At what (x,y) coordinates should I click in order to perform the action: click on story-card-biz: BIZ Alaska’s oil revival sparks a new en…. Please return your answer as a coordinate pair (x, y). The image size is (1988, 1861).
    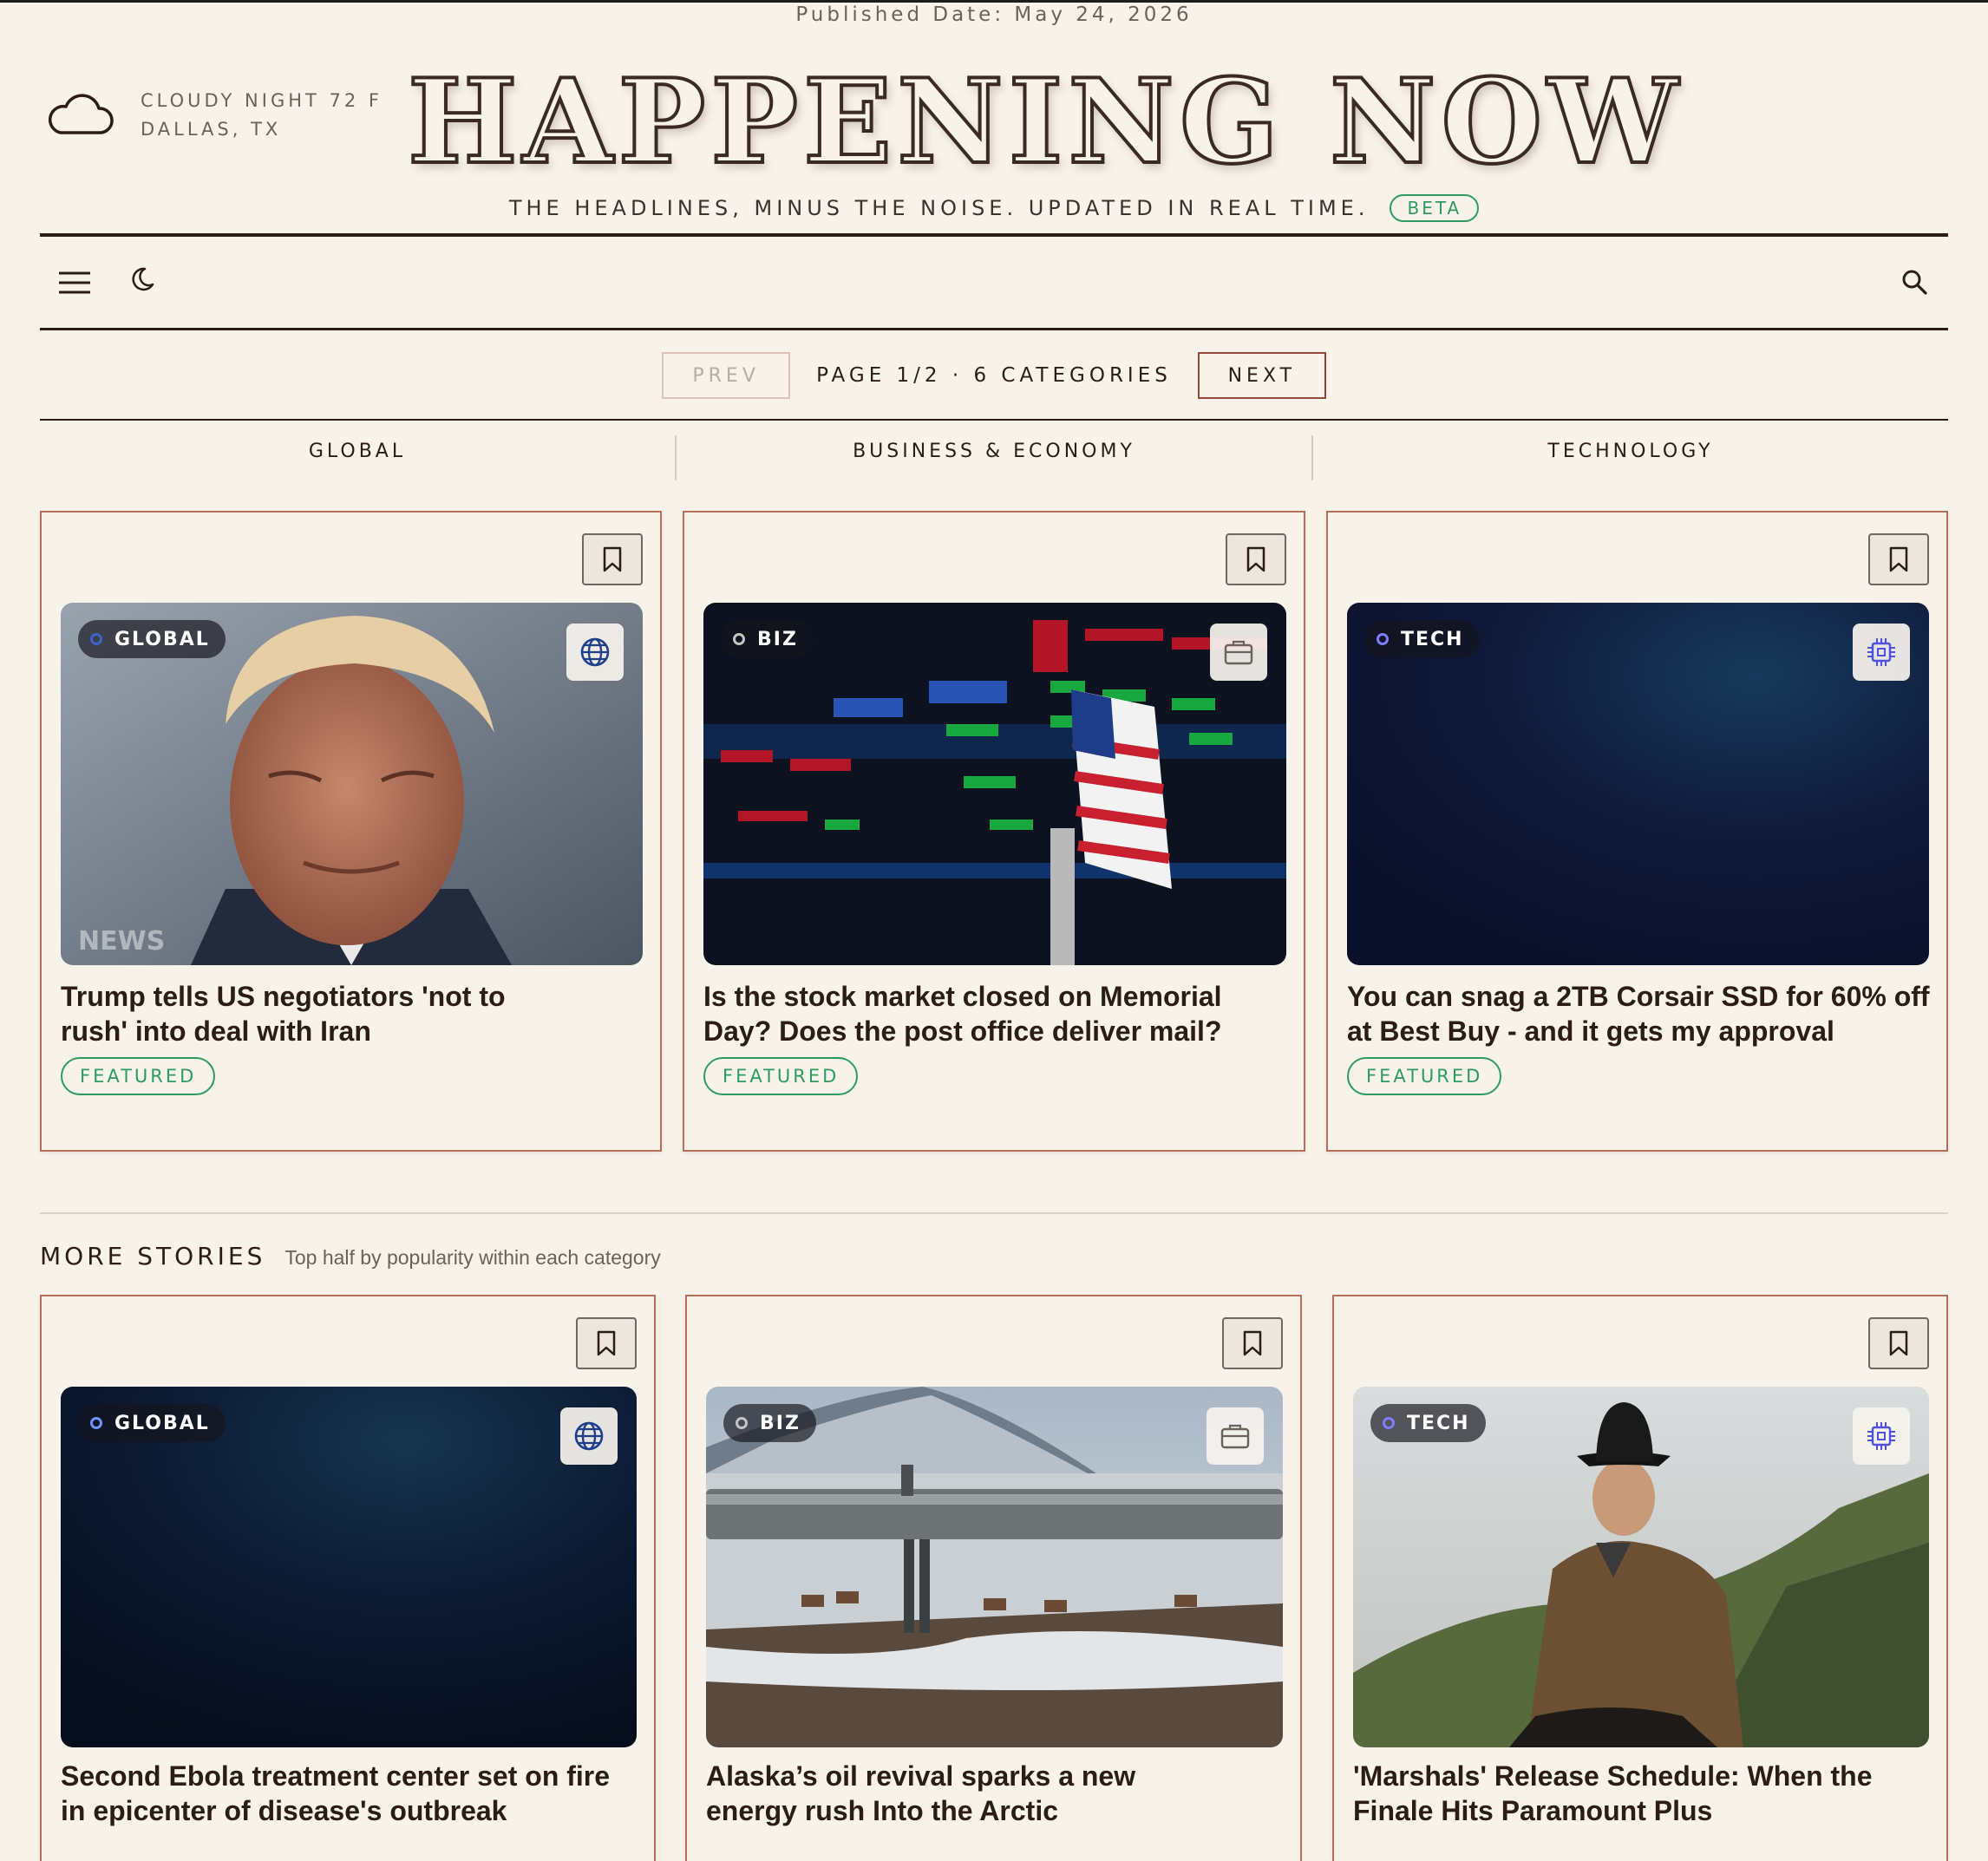
    Looking at the image, I should click on (993, 1578).